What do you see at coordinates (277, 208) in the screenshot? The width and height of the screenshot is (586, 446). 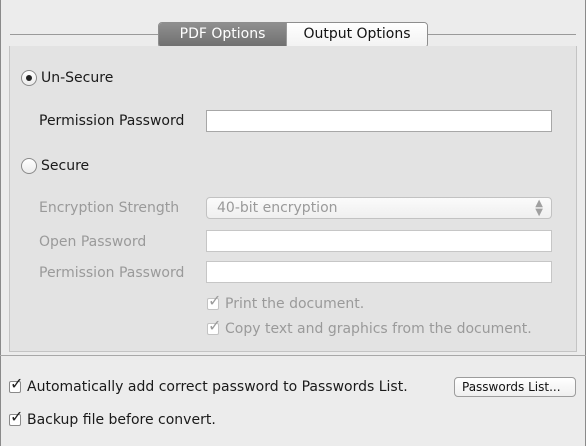 I see `encryption-strength-value: 40-bit encryption` at bounding box center [277, 208].